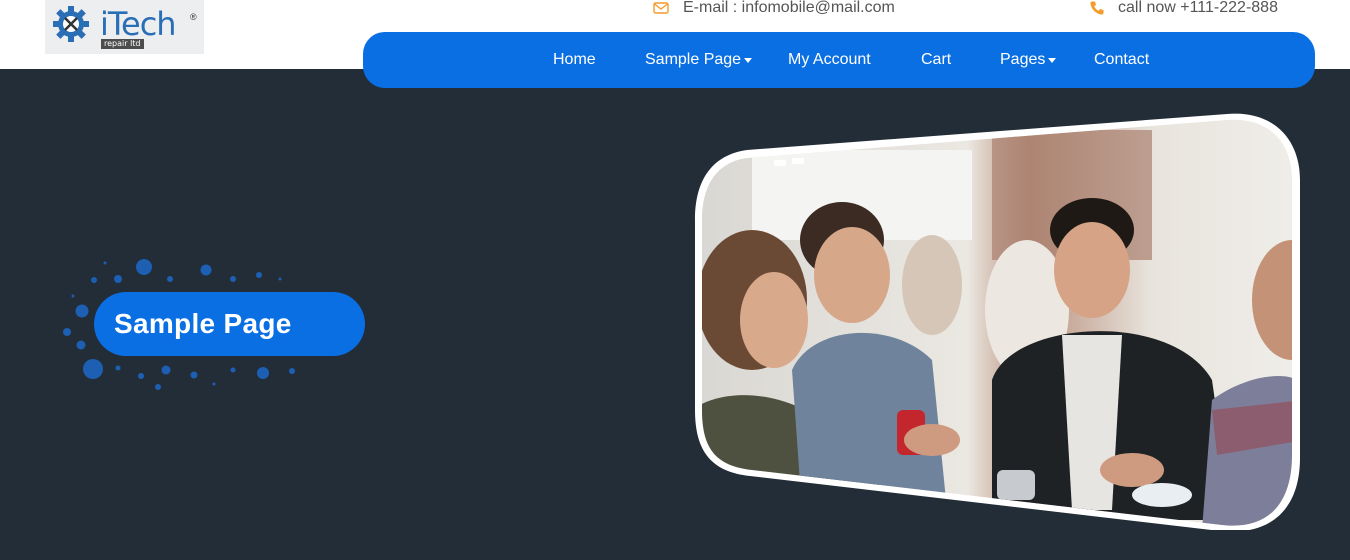 This screenshot has height=560, width=1350. I want to click on site-logo: iTech ® repair ltd, so click(124, 27).